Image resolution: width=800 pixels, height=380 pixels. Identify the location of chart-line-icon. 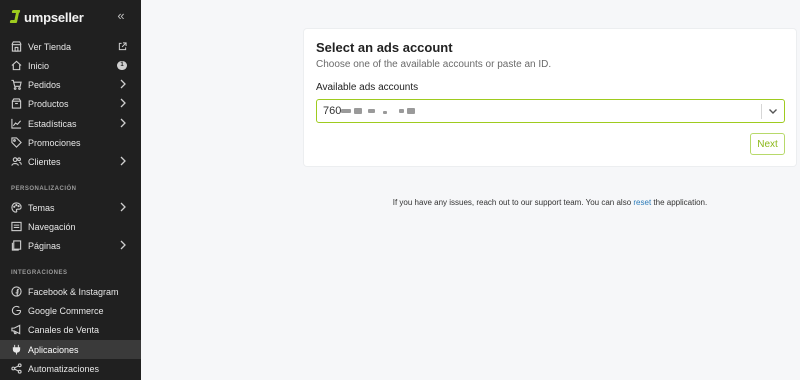
(16, 123).